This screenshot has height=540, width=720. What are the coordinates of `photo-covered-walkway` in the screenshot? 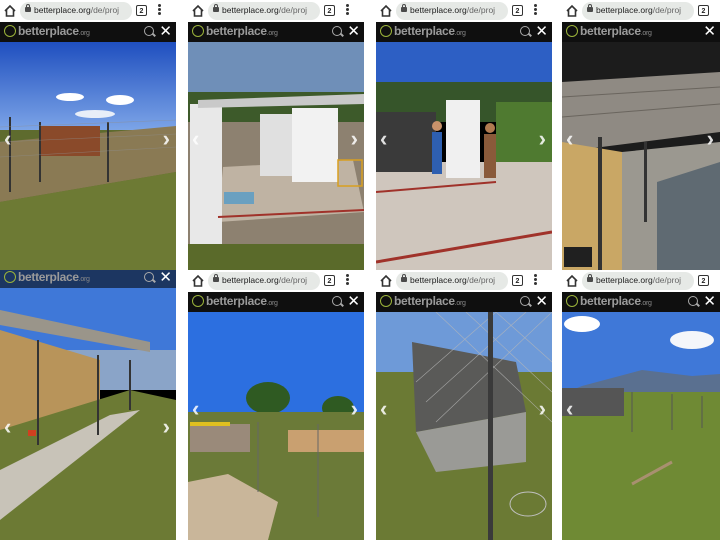 It's located at (641, 156).